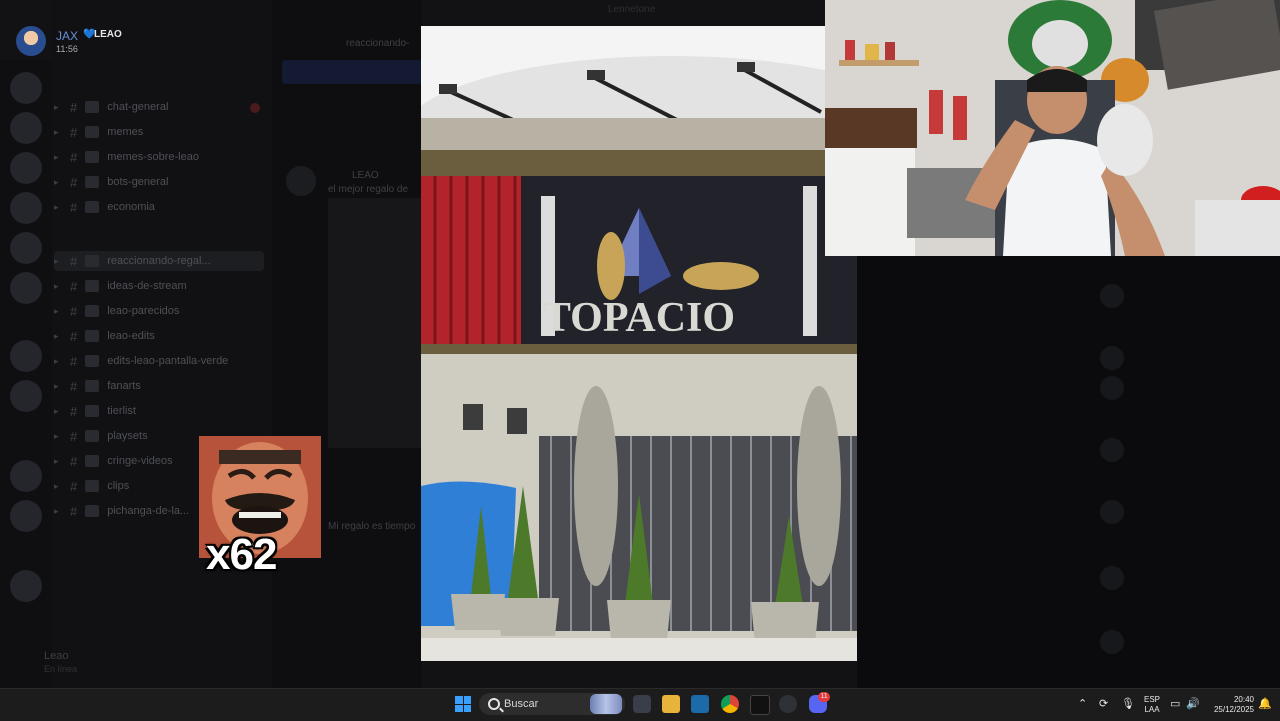 This screenshot has height=721, width=1280. Describe the element at coordinates (1229, 705) in the screenshot. I see `clock: 20:40 25/12/2025` at that location.